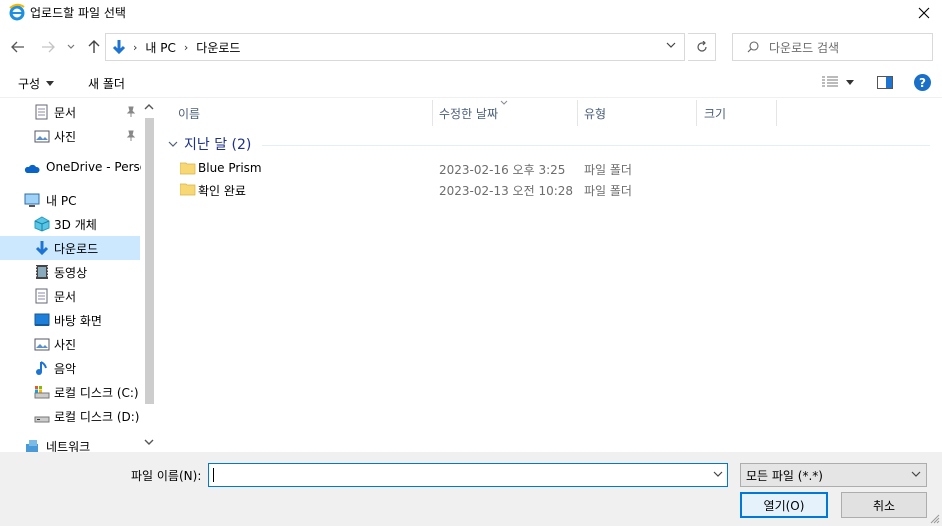  I want to click on recent-locations-button, so click(71, 47).